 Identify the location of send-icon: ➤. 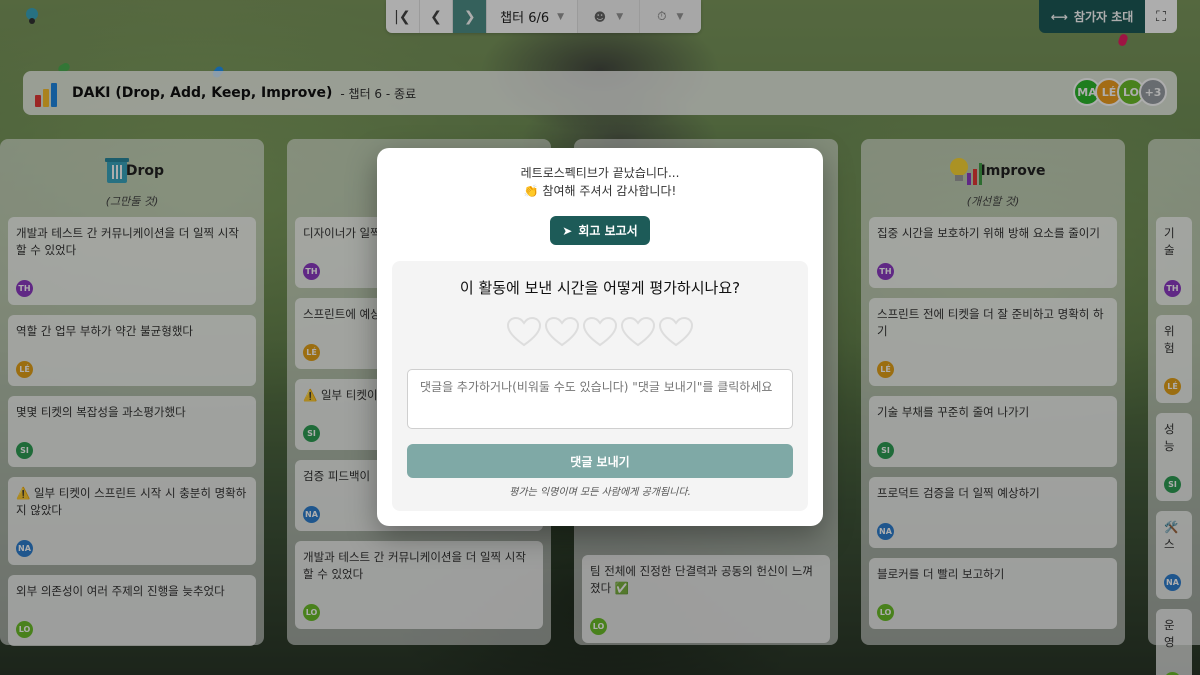
(567, 230).